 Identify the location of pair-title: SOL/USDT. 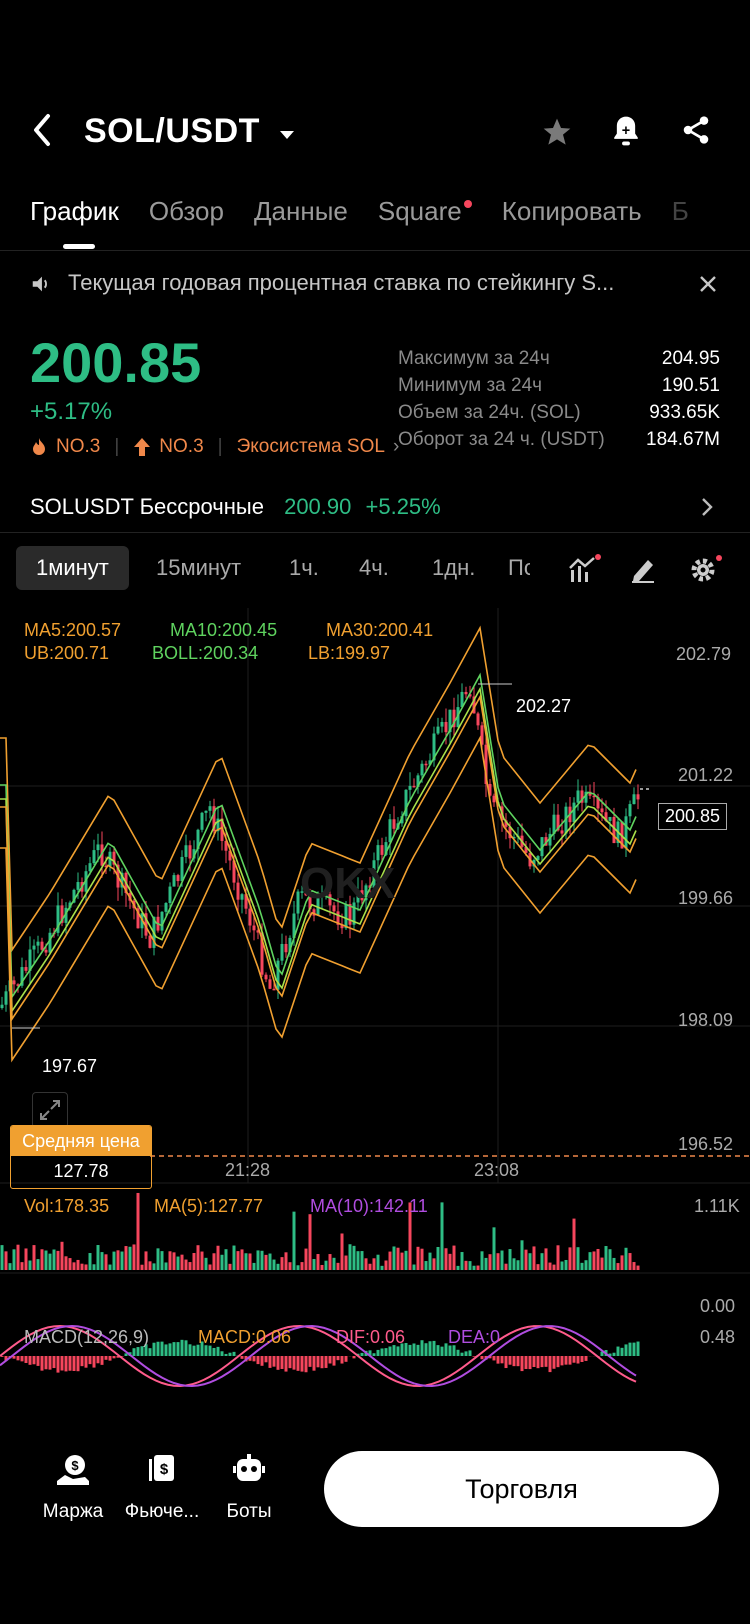
(190, 131).